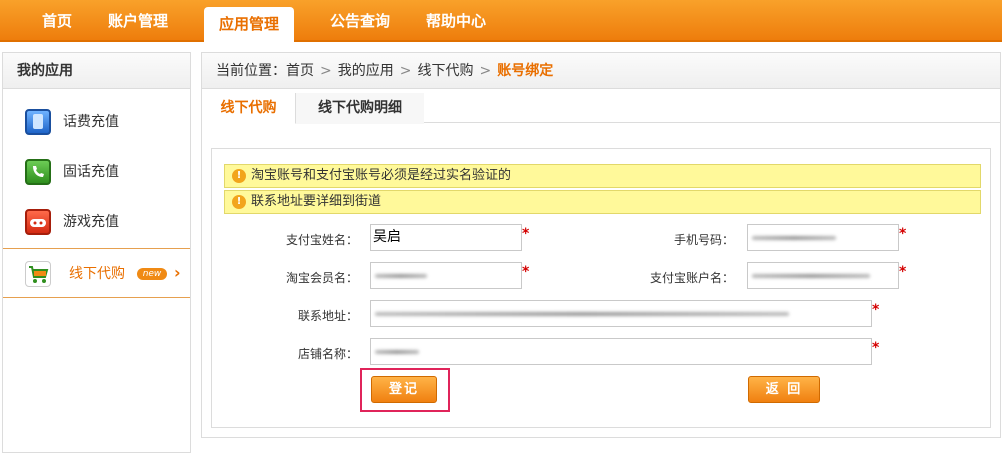 The width and height of the screenshot is (1002, 453). I want to click on sidebar-item-offline-purchase: 线下代购 new ›, so click(96, 273).